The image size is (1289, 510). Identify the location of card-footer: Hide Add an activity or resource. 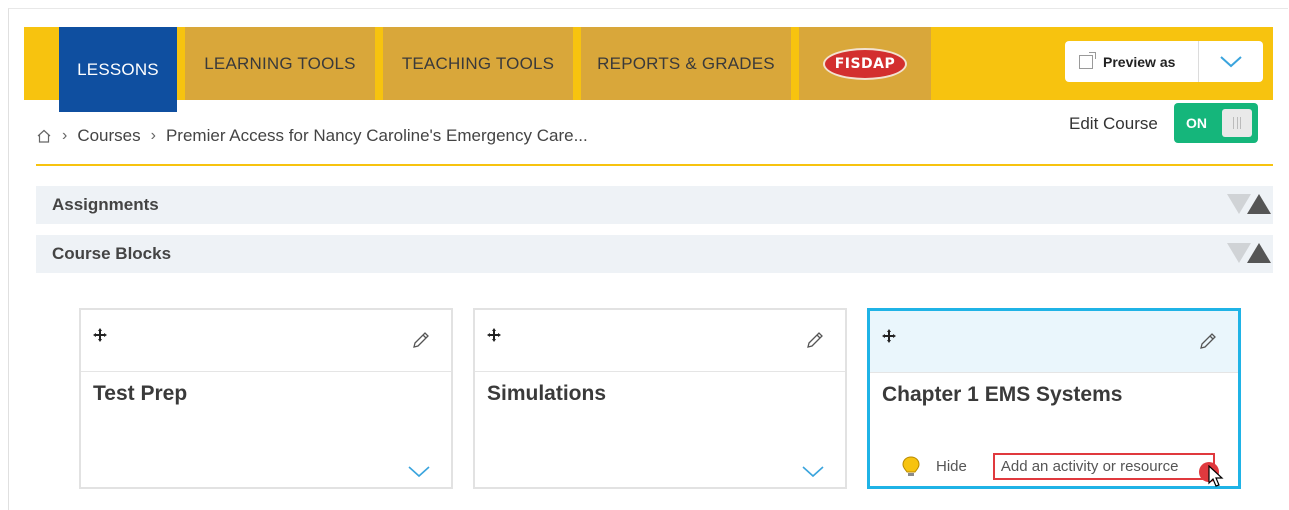
(1058, 466).